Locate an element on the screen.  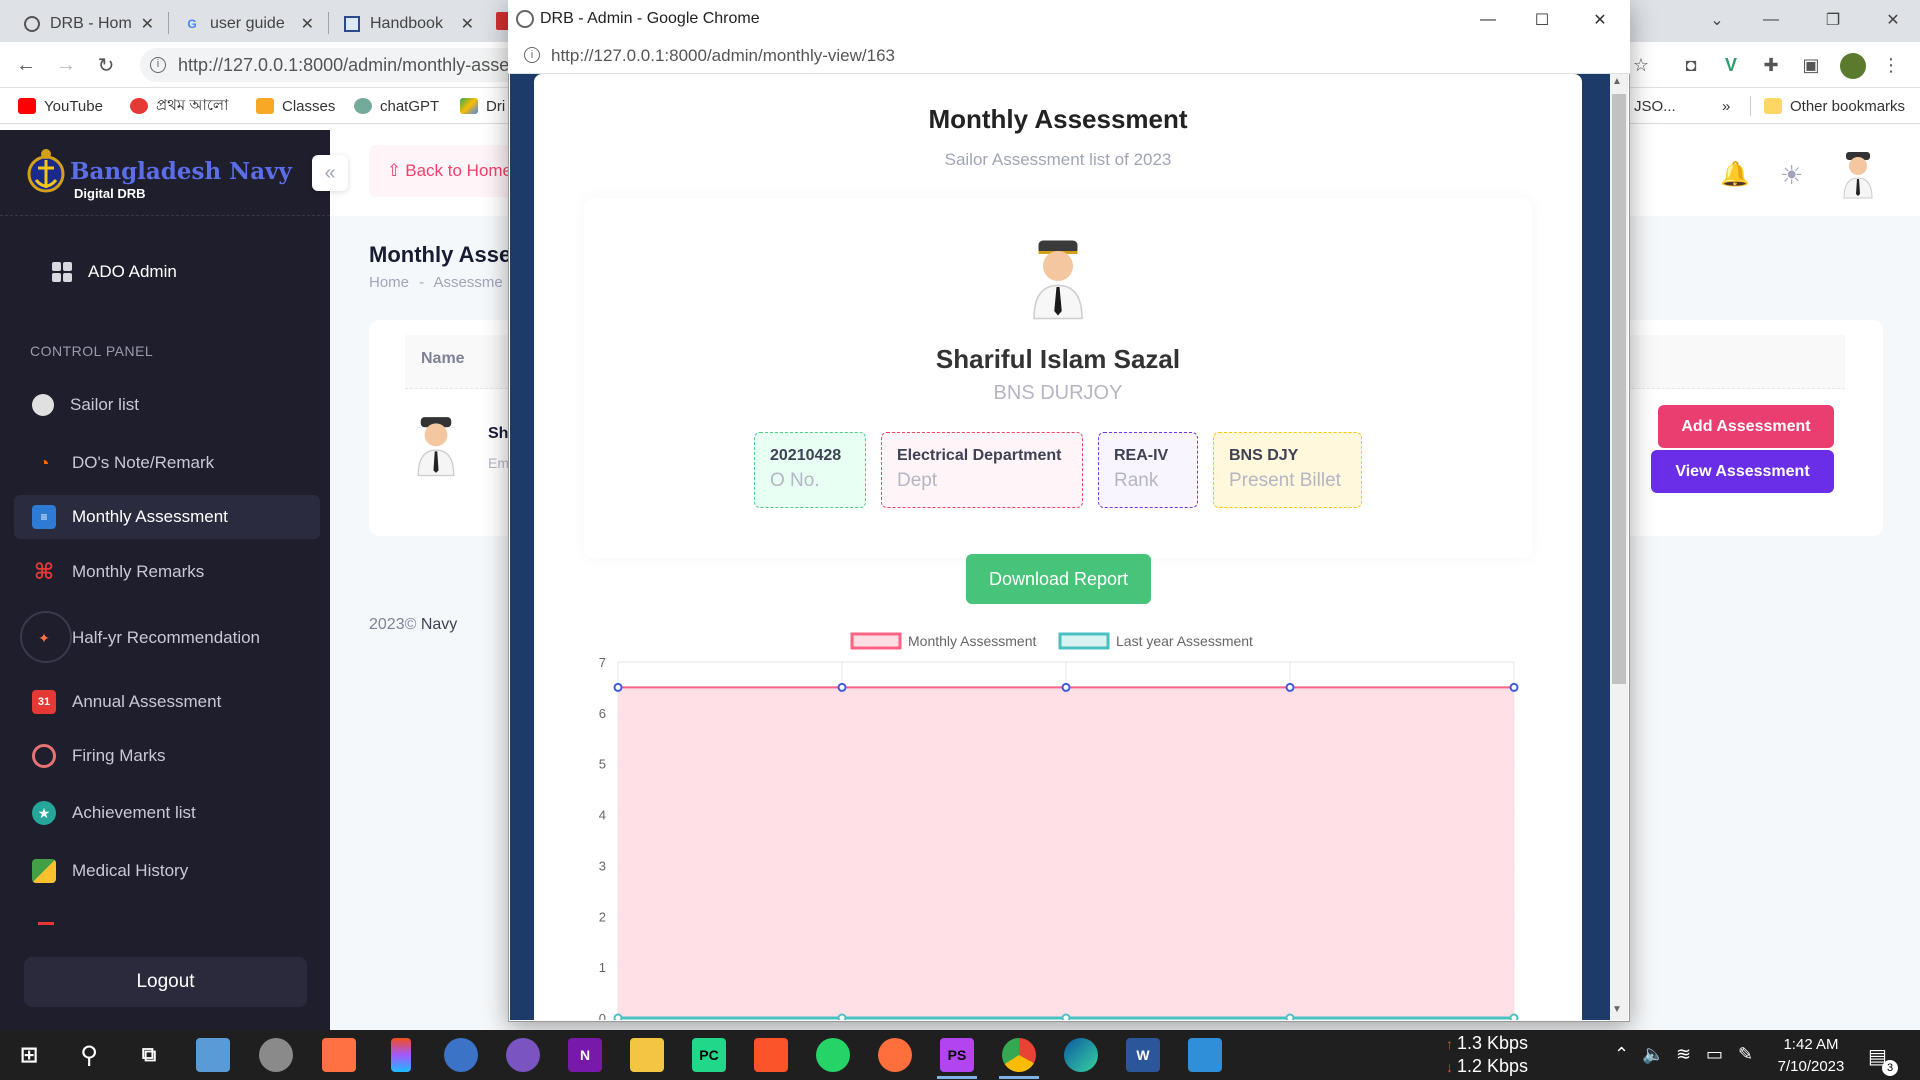
minimize-icon: — is located at coordinates (1771, 20).